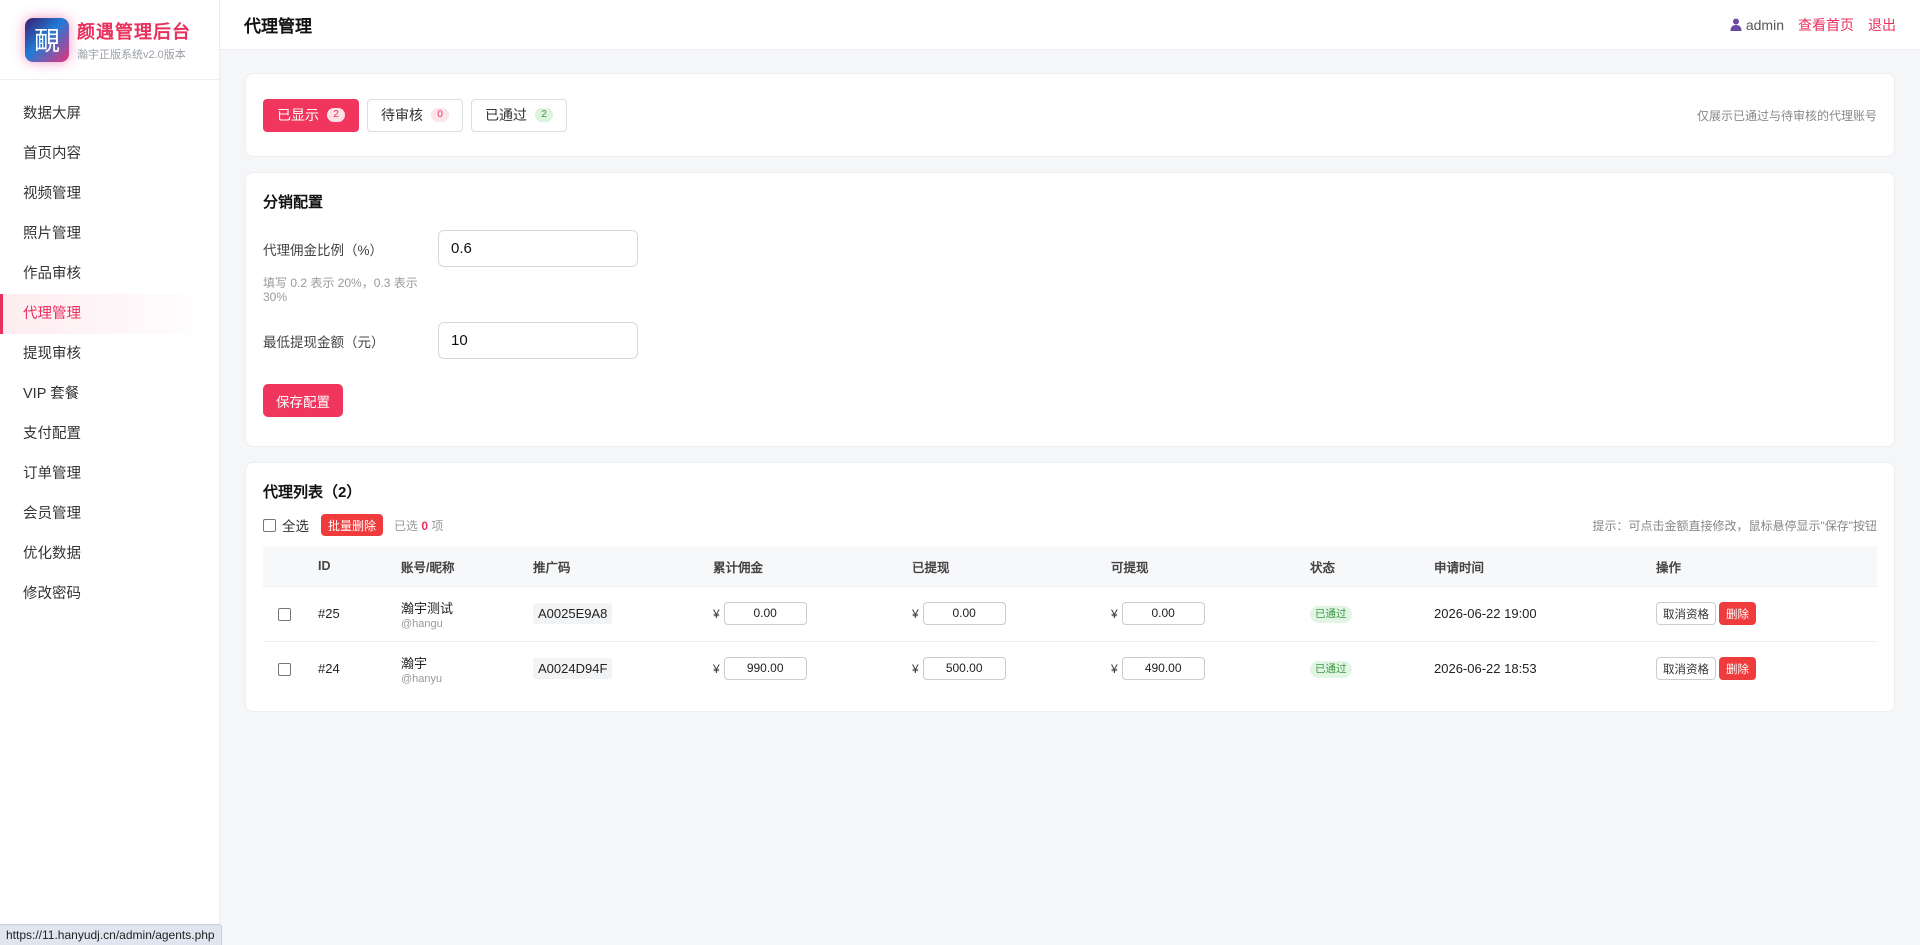 The height and width of the screenshot is (945, 1920). Describe the element at coordinates (109, 514) in the screenshot. I see `sidebar-item-members: 会员管理` at that location.